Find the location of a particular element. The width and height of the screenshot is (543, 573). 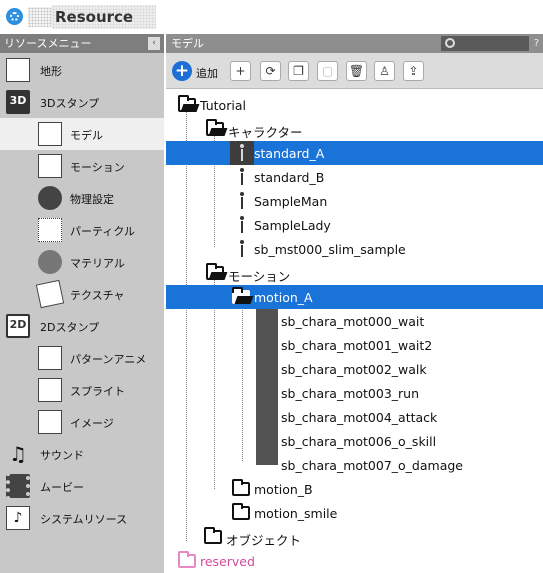

help-button: ? is located at coordinates (536, 43).